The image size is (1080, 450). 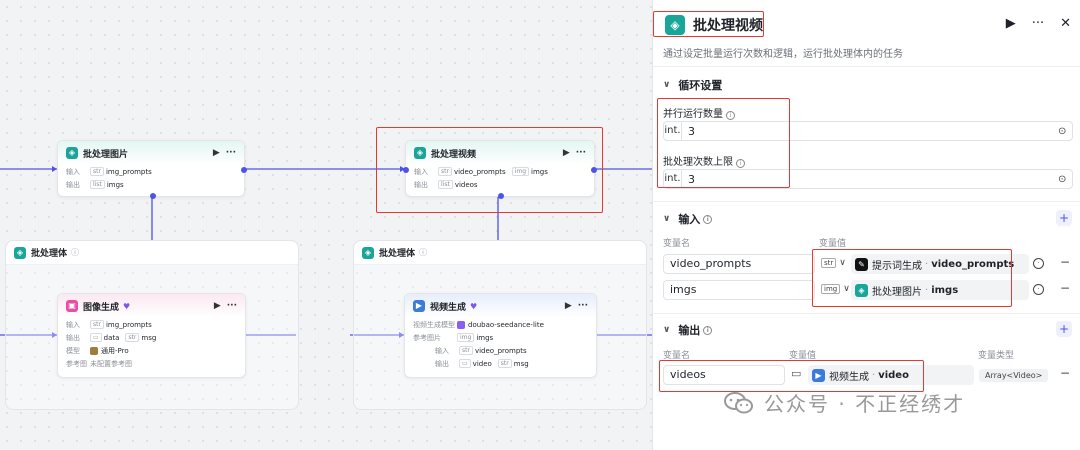 What do you see at coordinates (485, 337) in the screenshot?
I see `ref-value: imgs` at bounding box center [485, 337].